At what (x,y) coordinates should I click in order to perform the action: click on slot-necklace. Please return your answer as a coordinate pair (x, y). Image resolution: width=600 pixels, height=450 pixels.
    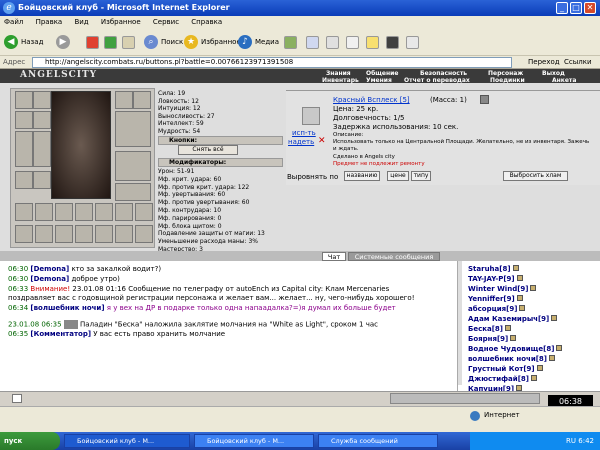
    Looking at the image, I should click on (24, 120).